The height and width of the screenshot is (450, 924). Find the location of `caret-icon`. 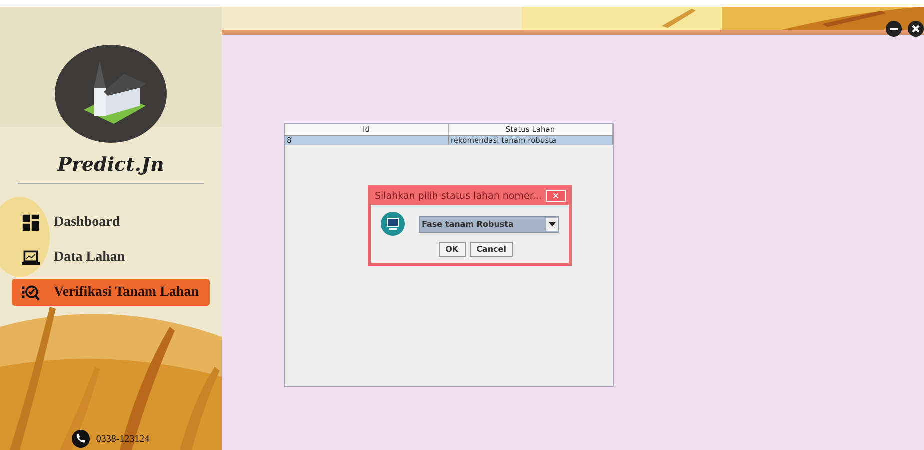

caret-icon is located at coordinates (552, 224).